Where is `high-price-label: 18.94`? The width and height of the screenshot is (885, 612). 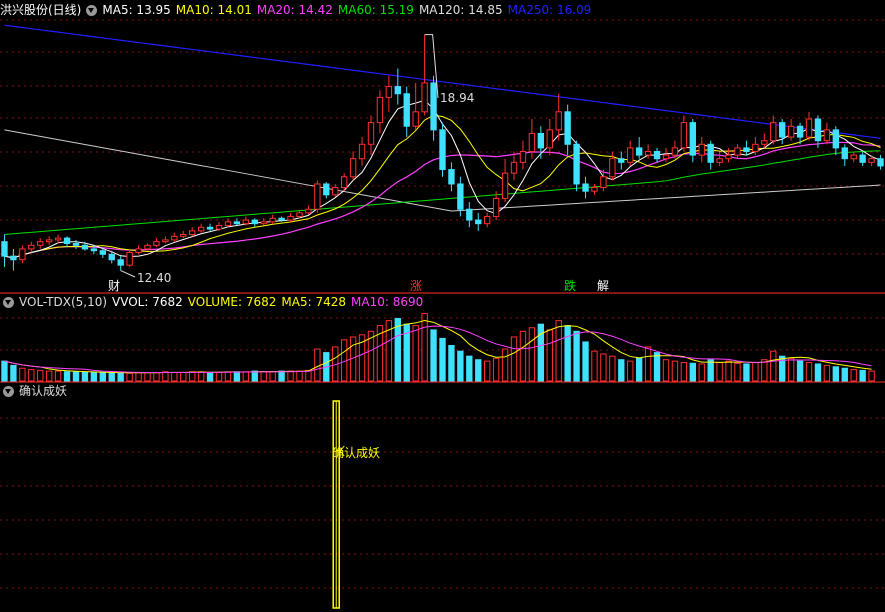 high-price-label: 18.94 is located at coordinates (457, 98).